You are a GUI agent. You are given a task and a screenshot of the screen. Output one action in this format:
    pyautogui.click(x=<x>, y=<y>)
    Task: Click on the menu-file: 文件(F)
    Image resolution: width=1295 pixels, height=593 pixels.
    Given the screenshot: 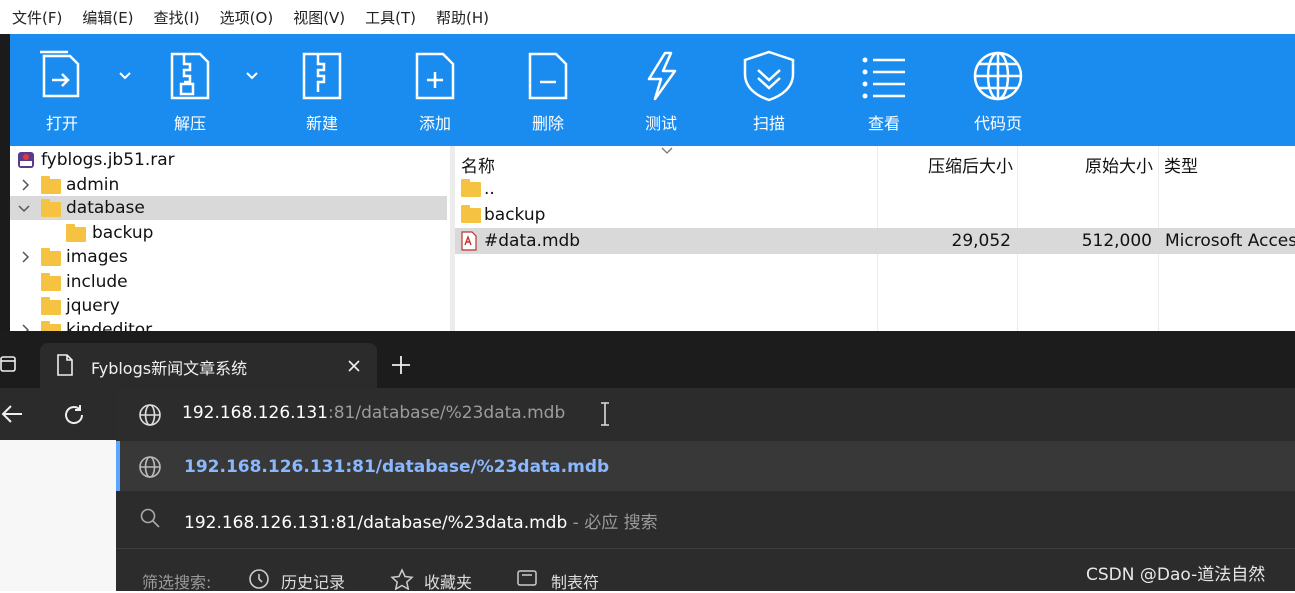 What is the action you would take?
    pyautogui.click(x=37, y=17)
    